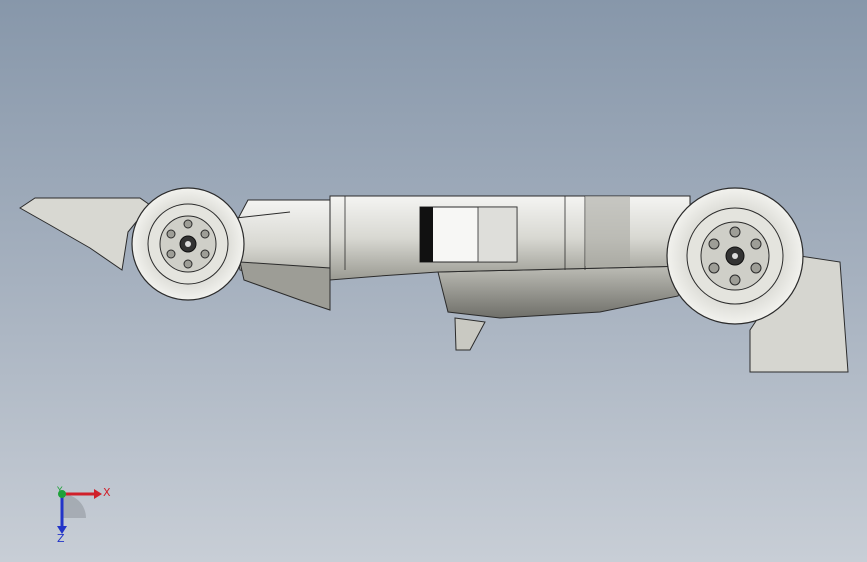 The height and width of the screenshot is (562, 867). I want to click on front-wing, so click(85, 234).